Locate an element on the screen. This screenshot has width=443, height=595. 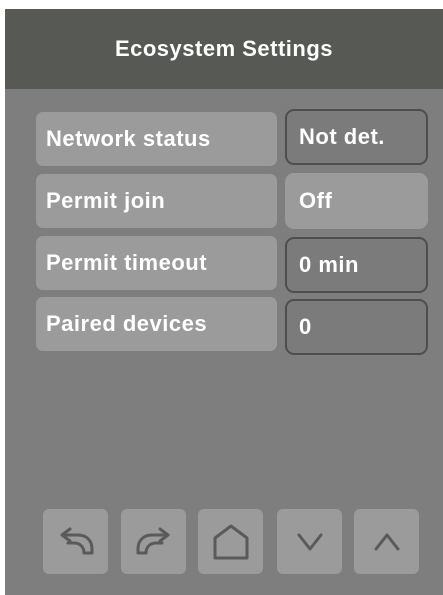
chevron-up-icon is located at coordinates (386, 541).